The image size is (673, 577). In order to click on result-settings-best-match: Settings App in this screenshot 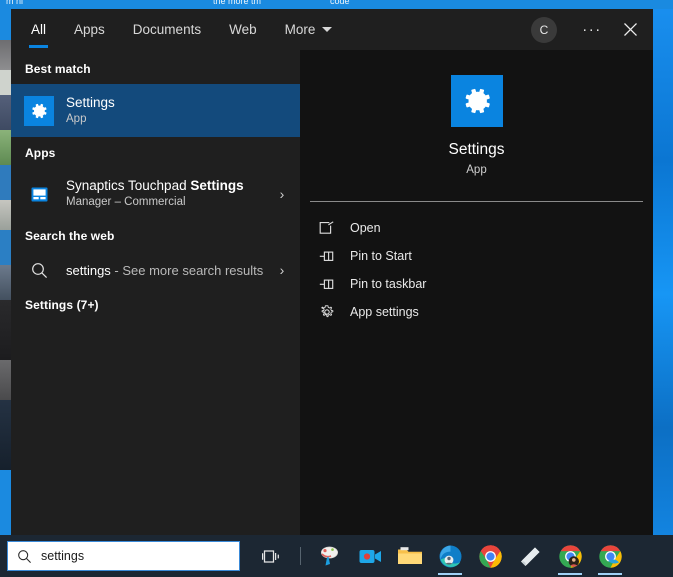, I will do `click(155, 110)`.